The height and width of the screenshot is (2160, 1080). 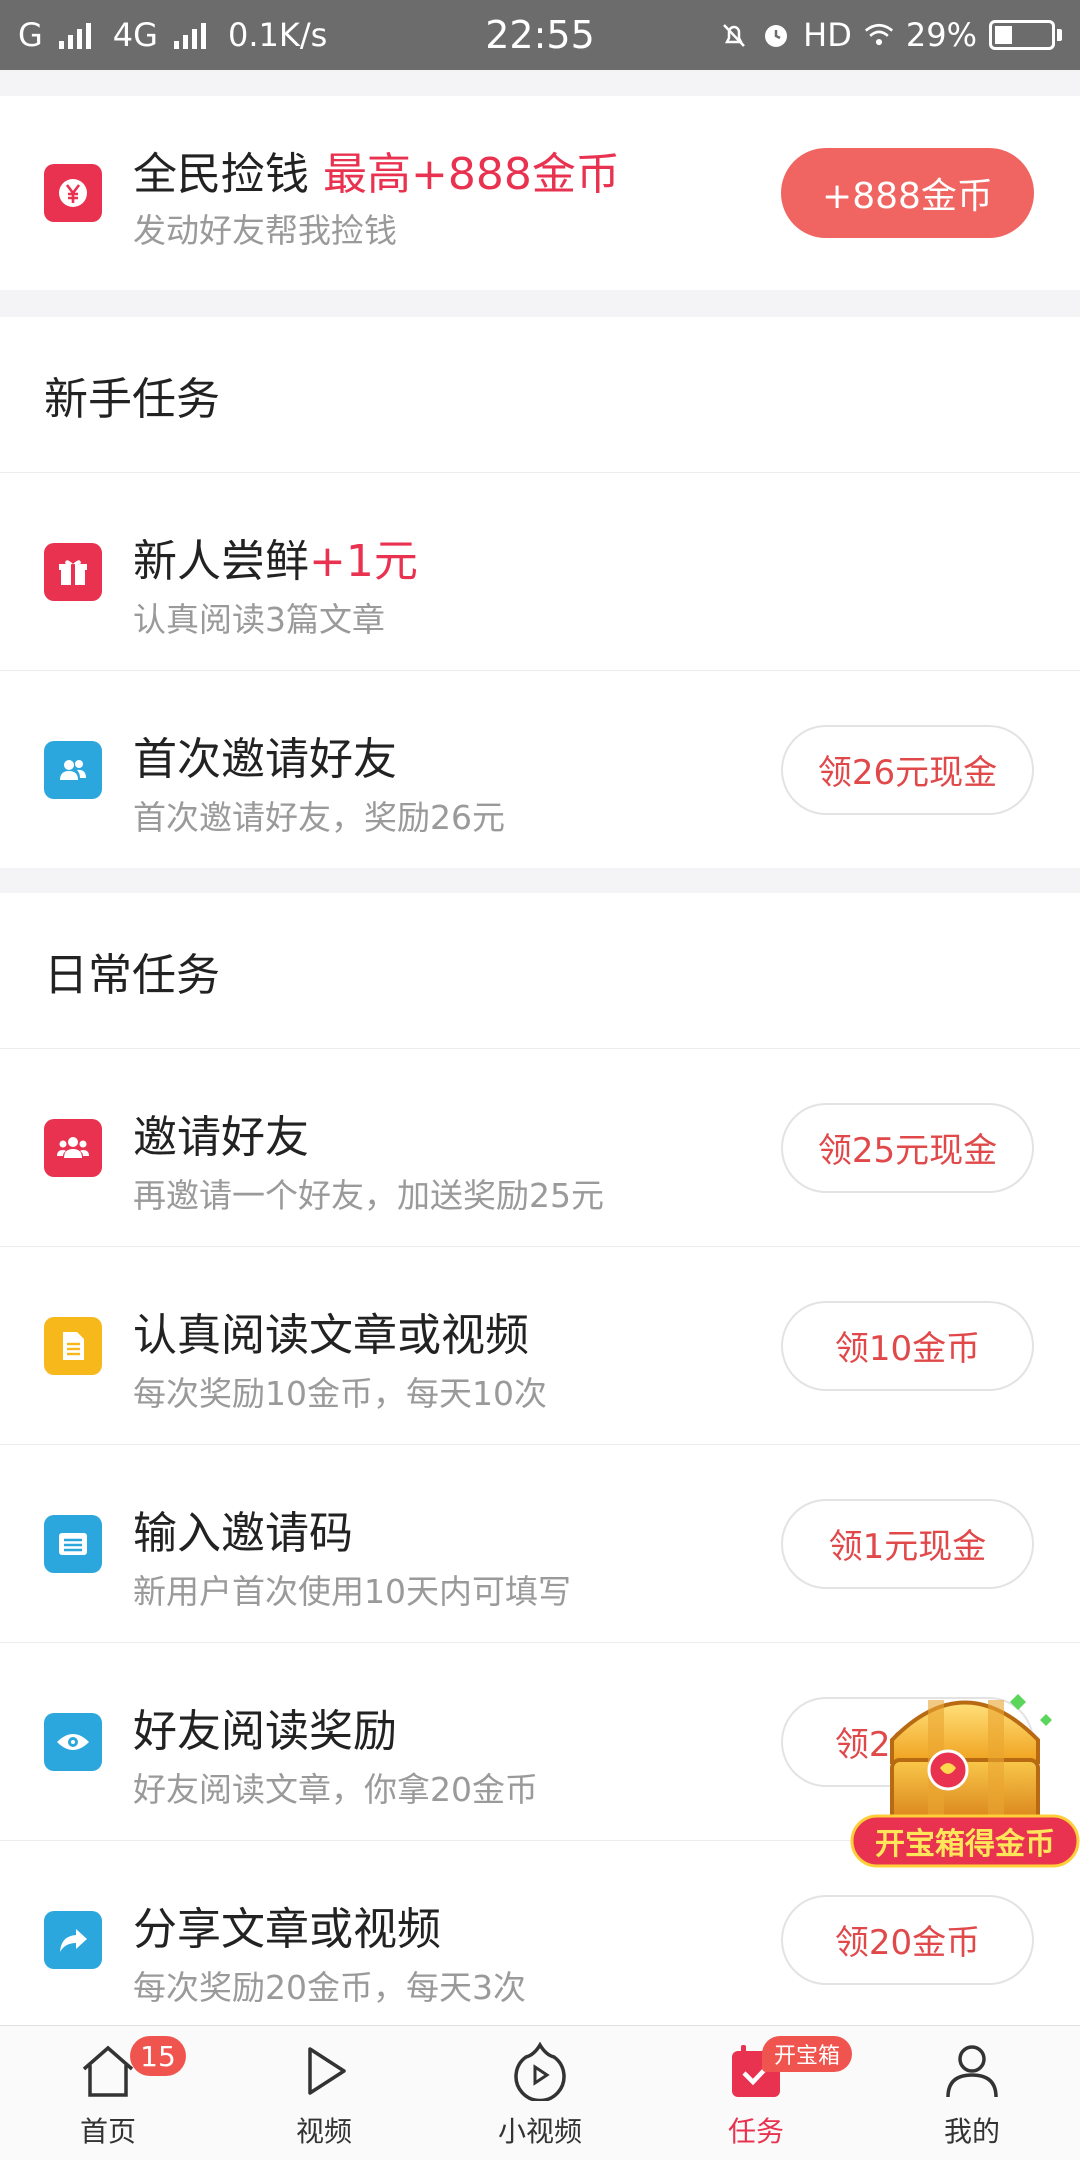 I want to click on carrier-label: G, so click(x=30, y=35).